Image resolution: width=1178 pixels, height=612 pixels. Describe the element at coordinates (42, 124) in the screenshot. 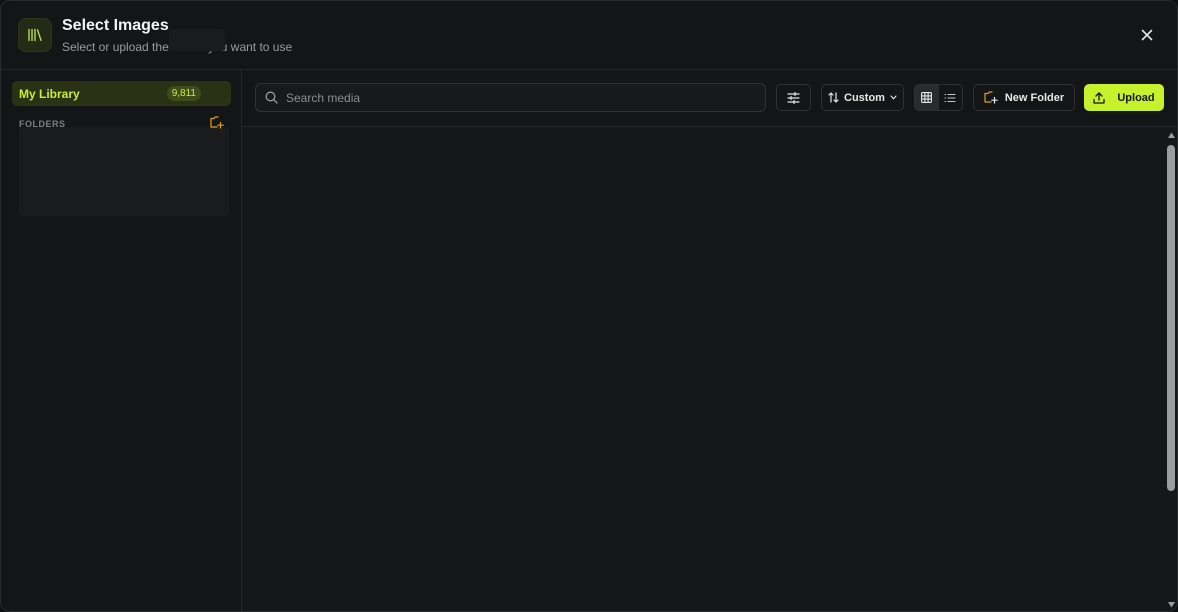

I see `folders-heading: FOLDERS` at that location.